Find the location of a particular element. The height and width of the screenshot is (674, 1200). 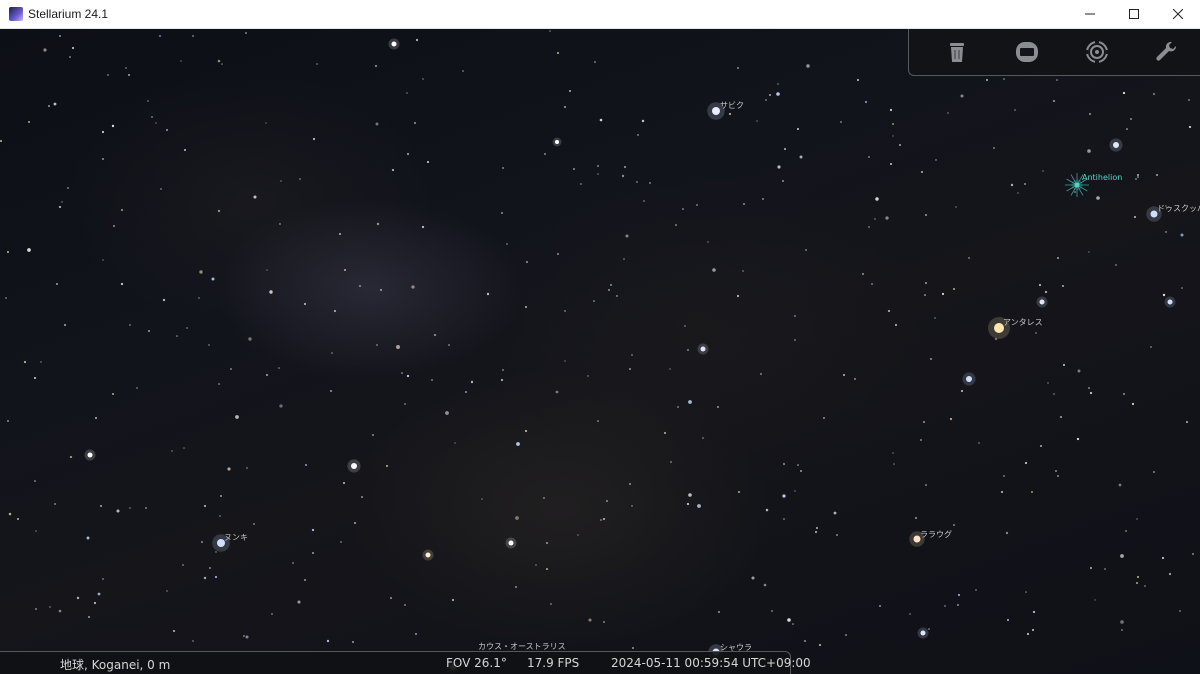

close-button is located at coordinates (1178, 14).